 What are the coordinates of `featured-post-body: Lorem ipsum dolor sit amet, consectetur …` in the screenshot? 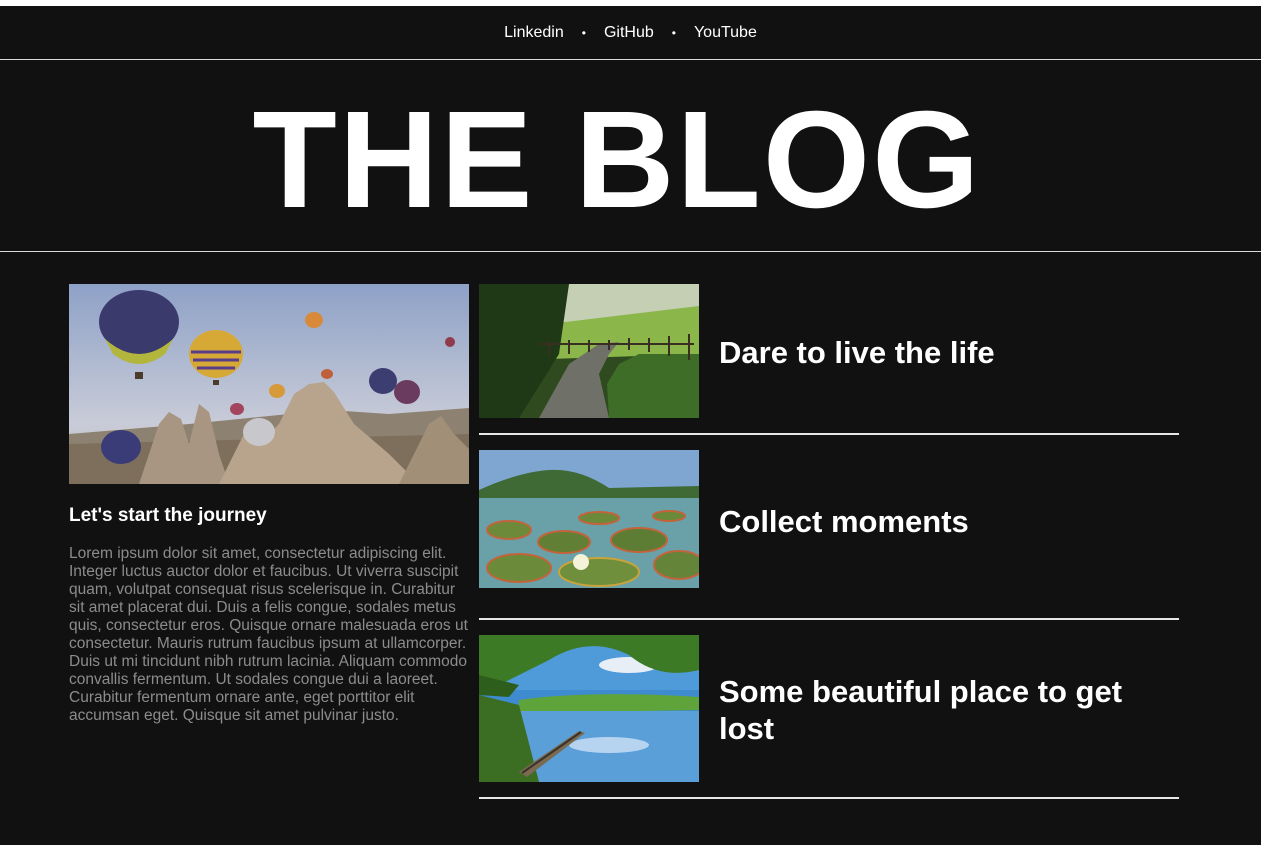 It's located at (268, 634).